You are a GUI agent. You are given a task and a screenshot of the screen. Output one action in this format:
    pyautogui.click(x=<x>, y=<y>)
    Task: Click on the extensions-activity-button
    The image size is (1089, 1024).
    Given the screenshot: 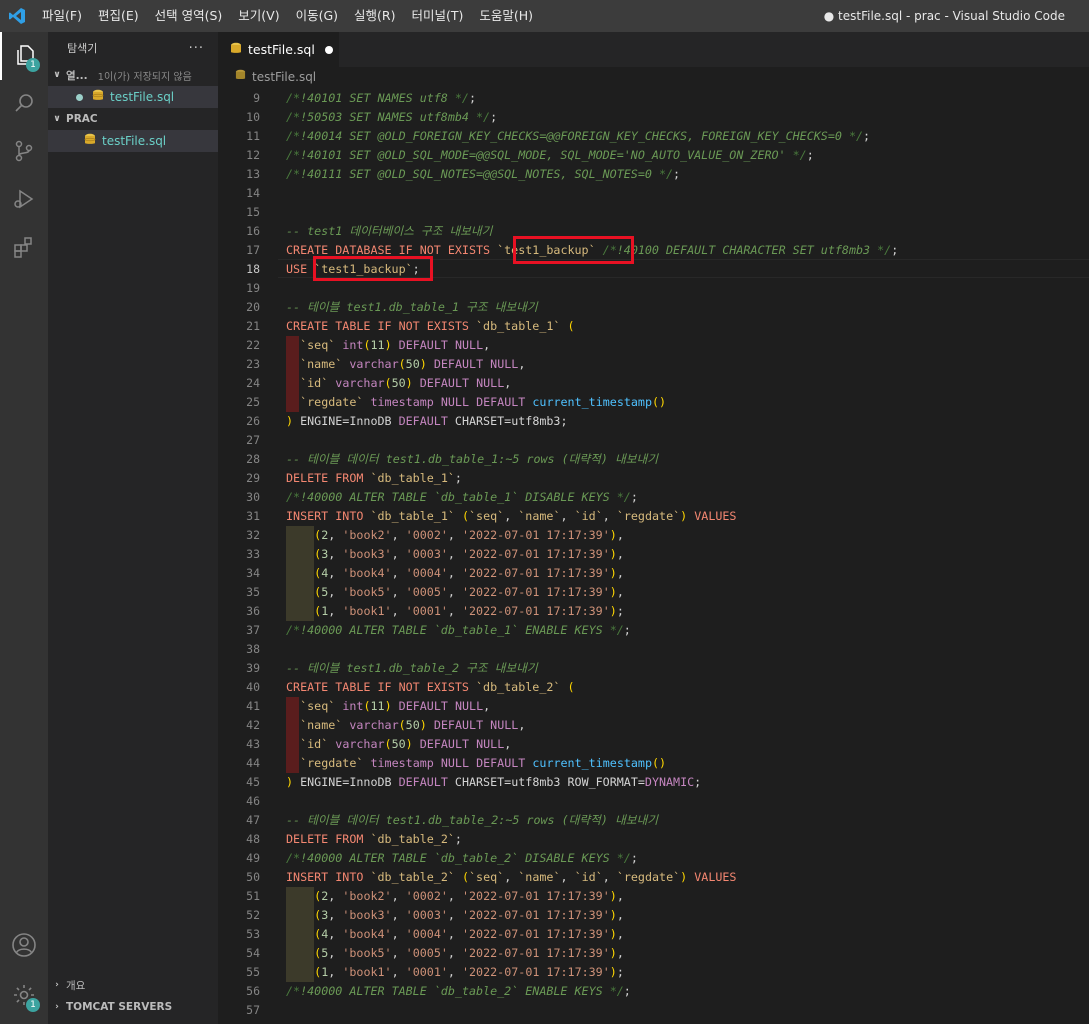 What is the action you would take?
    pyautogui.click(x=24, y=248)
    